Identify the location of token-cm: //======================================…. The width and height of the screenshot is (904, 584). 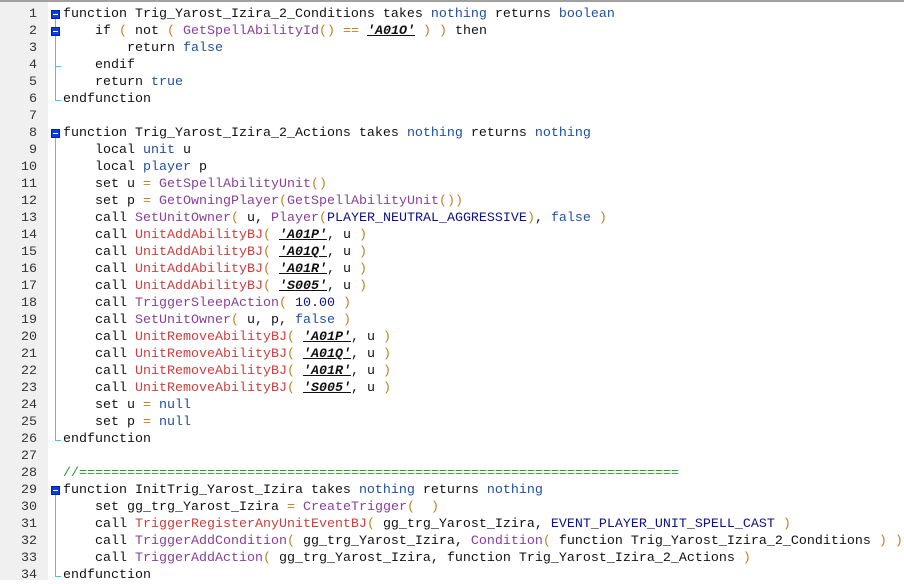
(371, 473).